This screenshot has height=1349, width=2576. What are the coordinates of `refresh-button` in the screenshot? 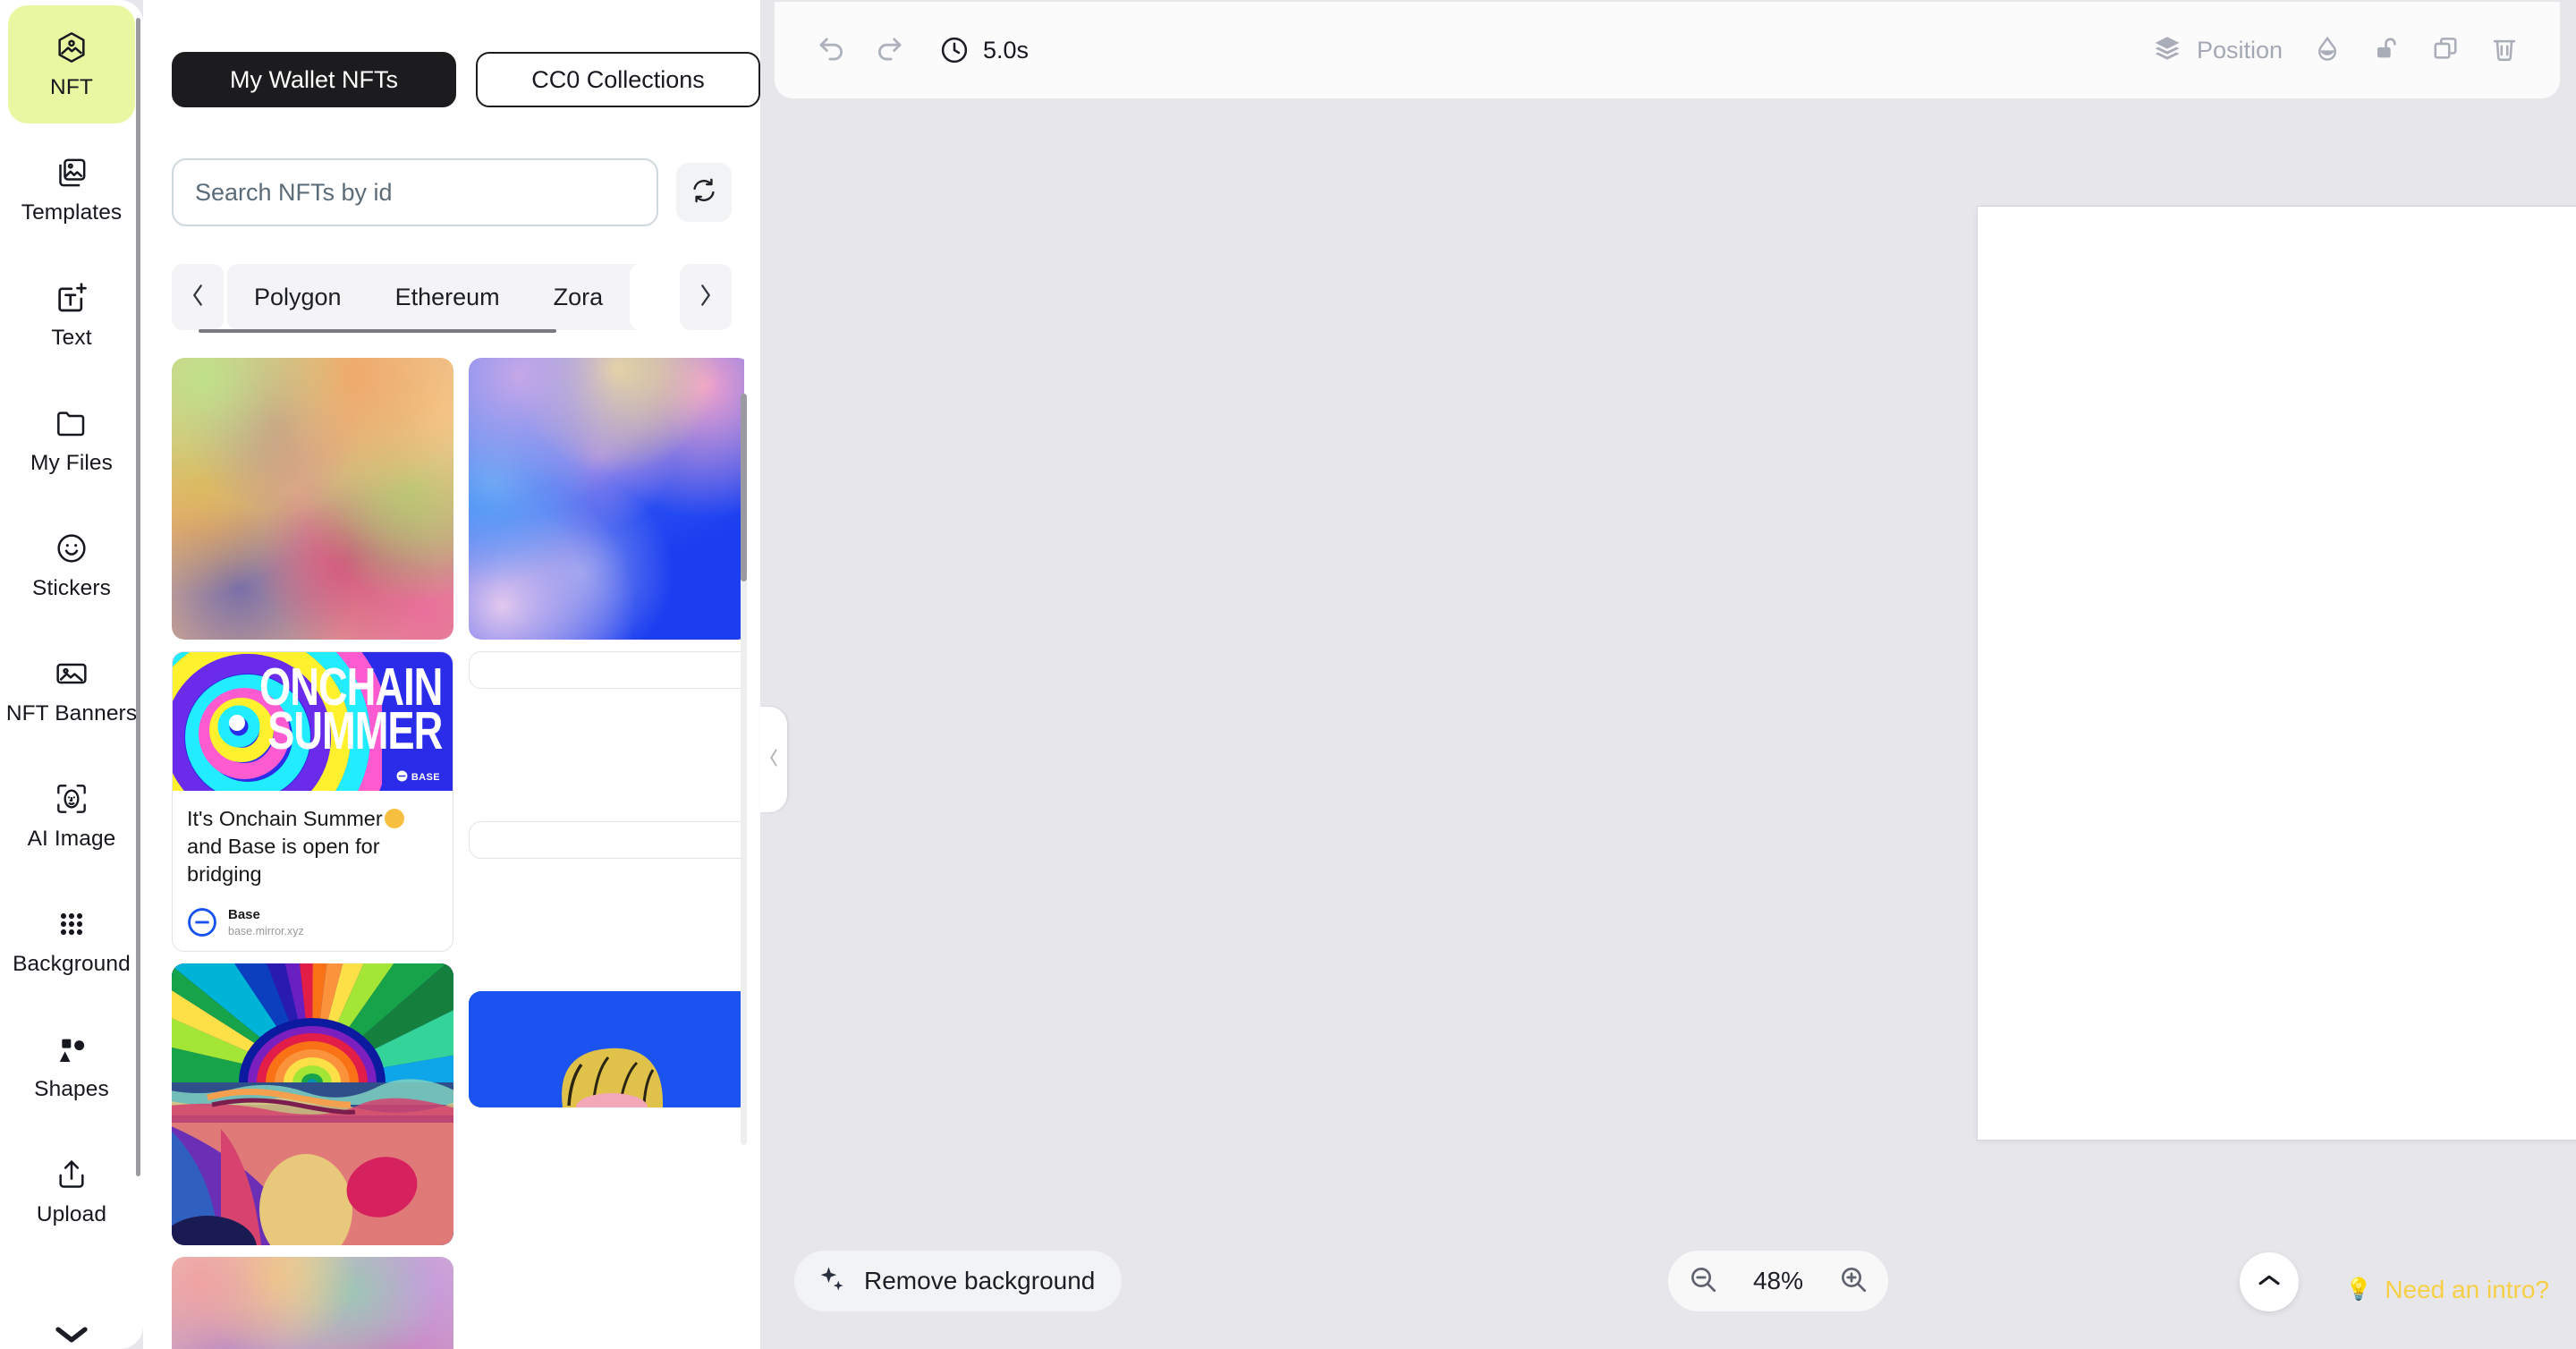 It's located at (704, 192).